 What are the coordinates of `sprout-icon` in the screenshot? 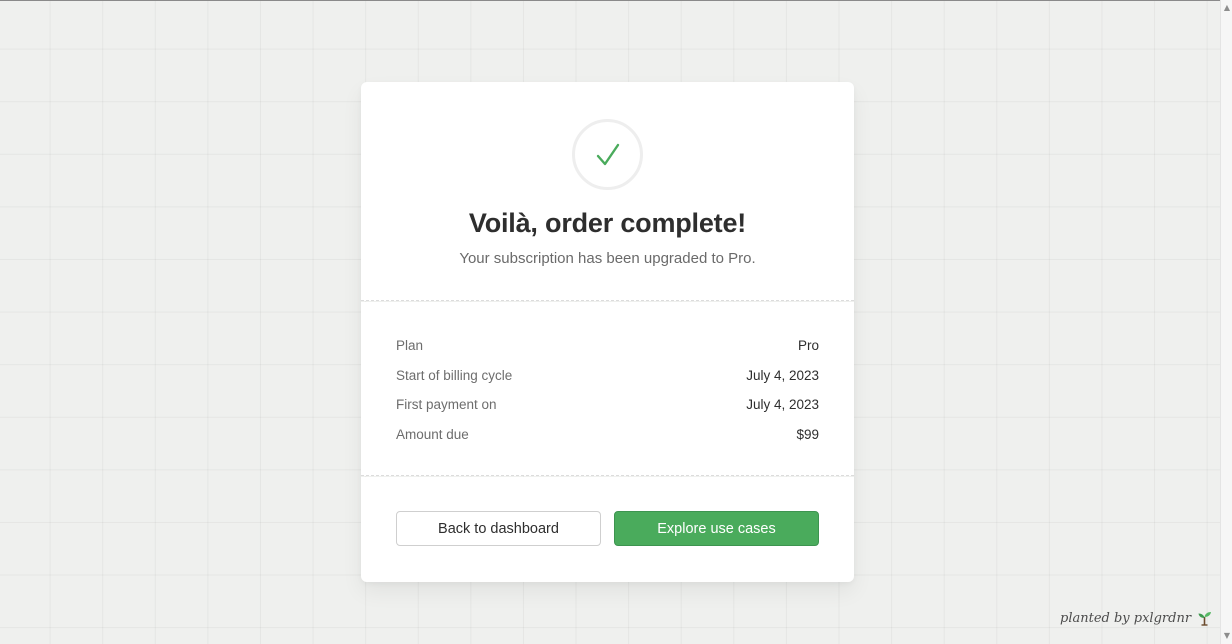 It's located at (1205, 619).